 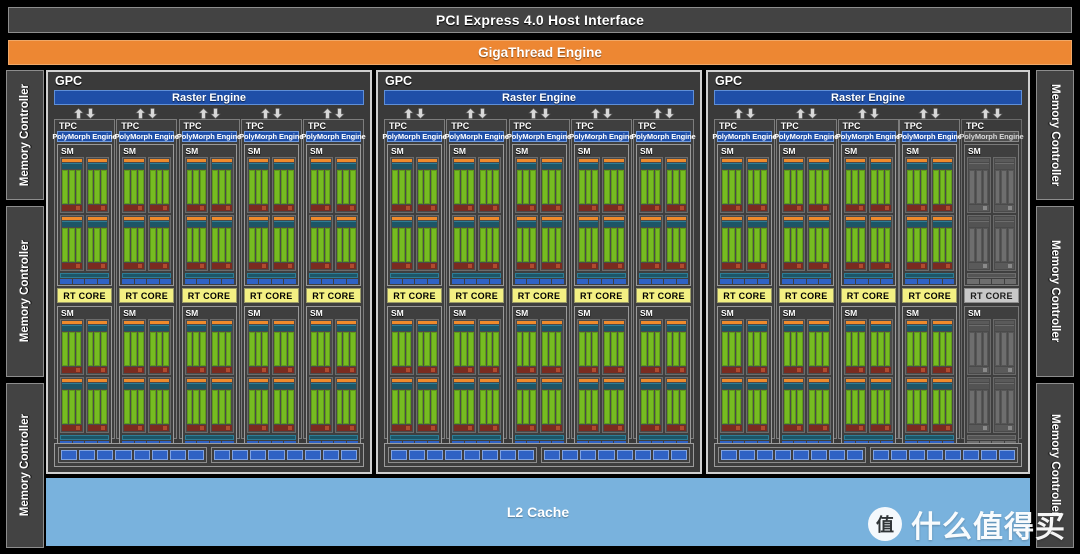 What do you see at coordinates (601, 286) in the screenshot?
I see `tpc-2-4: TPCPolyMorph EngineSMRT CORESMRT CORE` at bounding box center [601, 286].